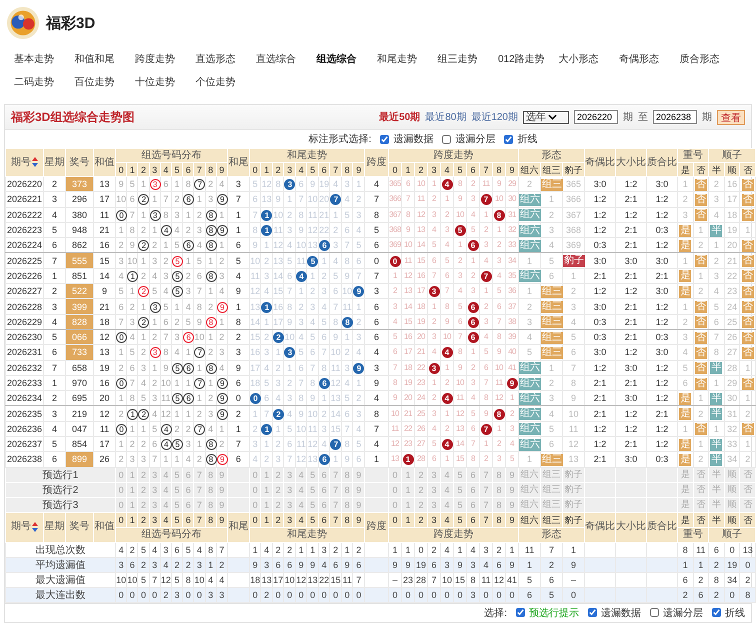 This screenshot has height=623, width=756. Describe the element at coordinates (290, 580) in the screenshot. I see `table-cell: 10` at that location.